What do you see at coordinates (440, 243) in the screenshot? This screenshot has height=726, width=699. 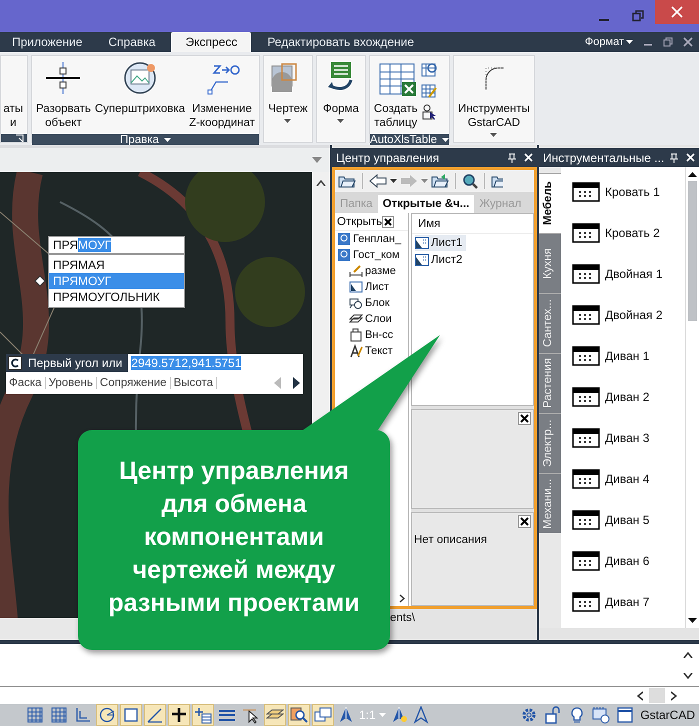 I see `list-item: Лист1` at bounding box center [440, 243].